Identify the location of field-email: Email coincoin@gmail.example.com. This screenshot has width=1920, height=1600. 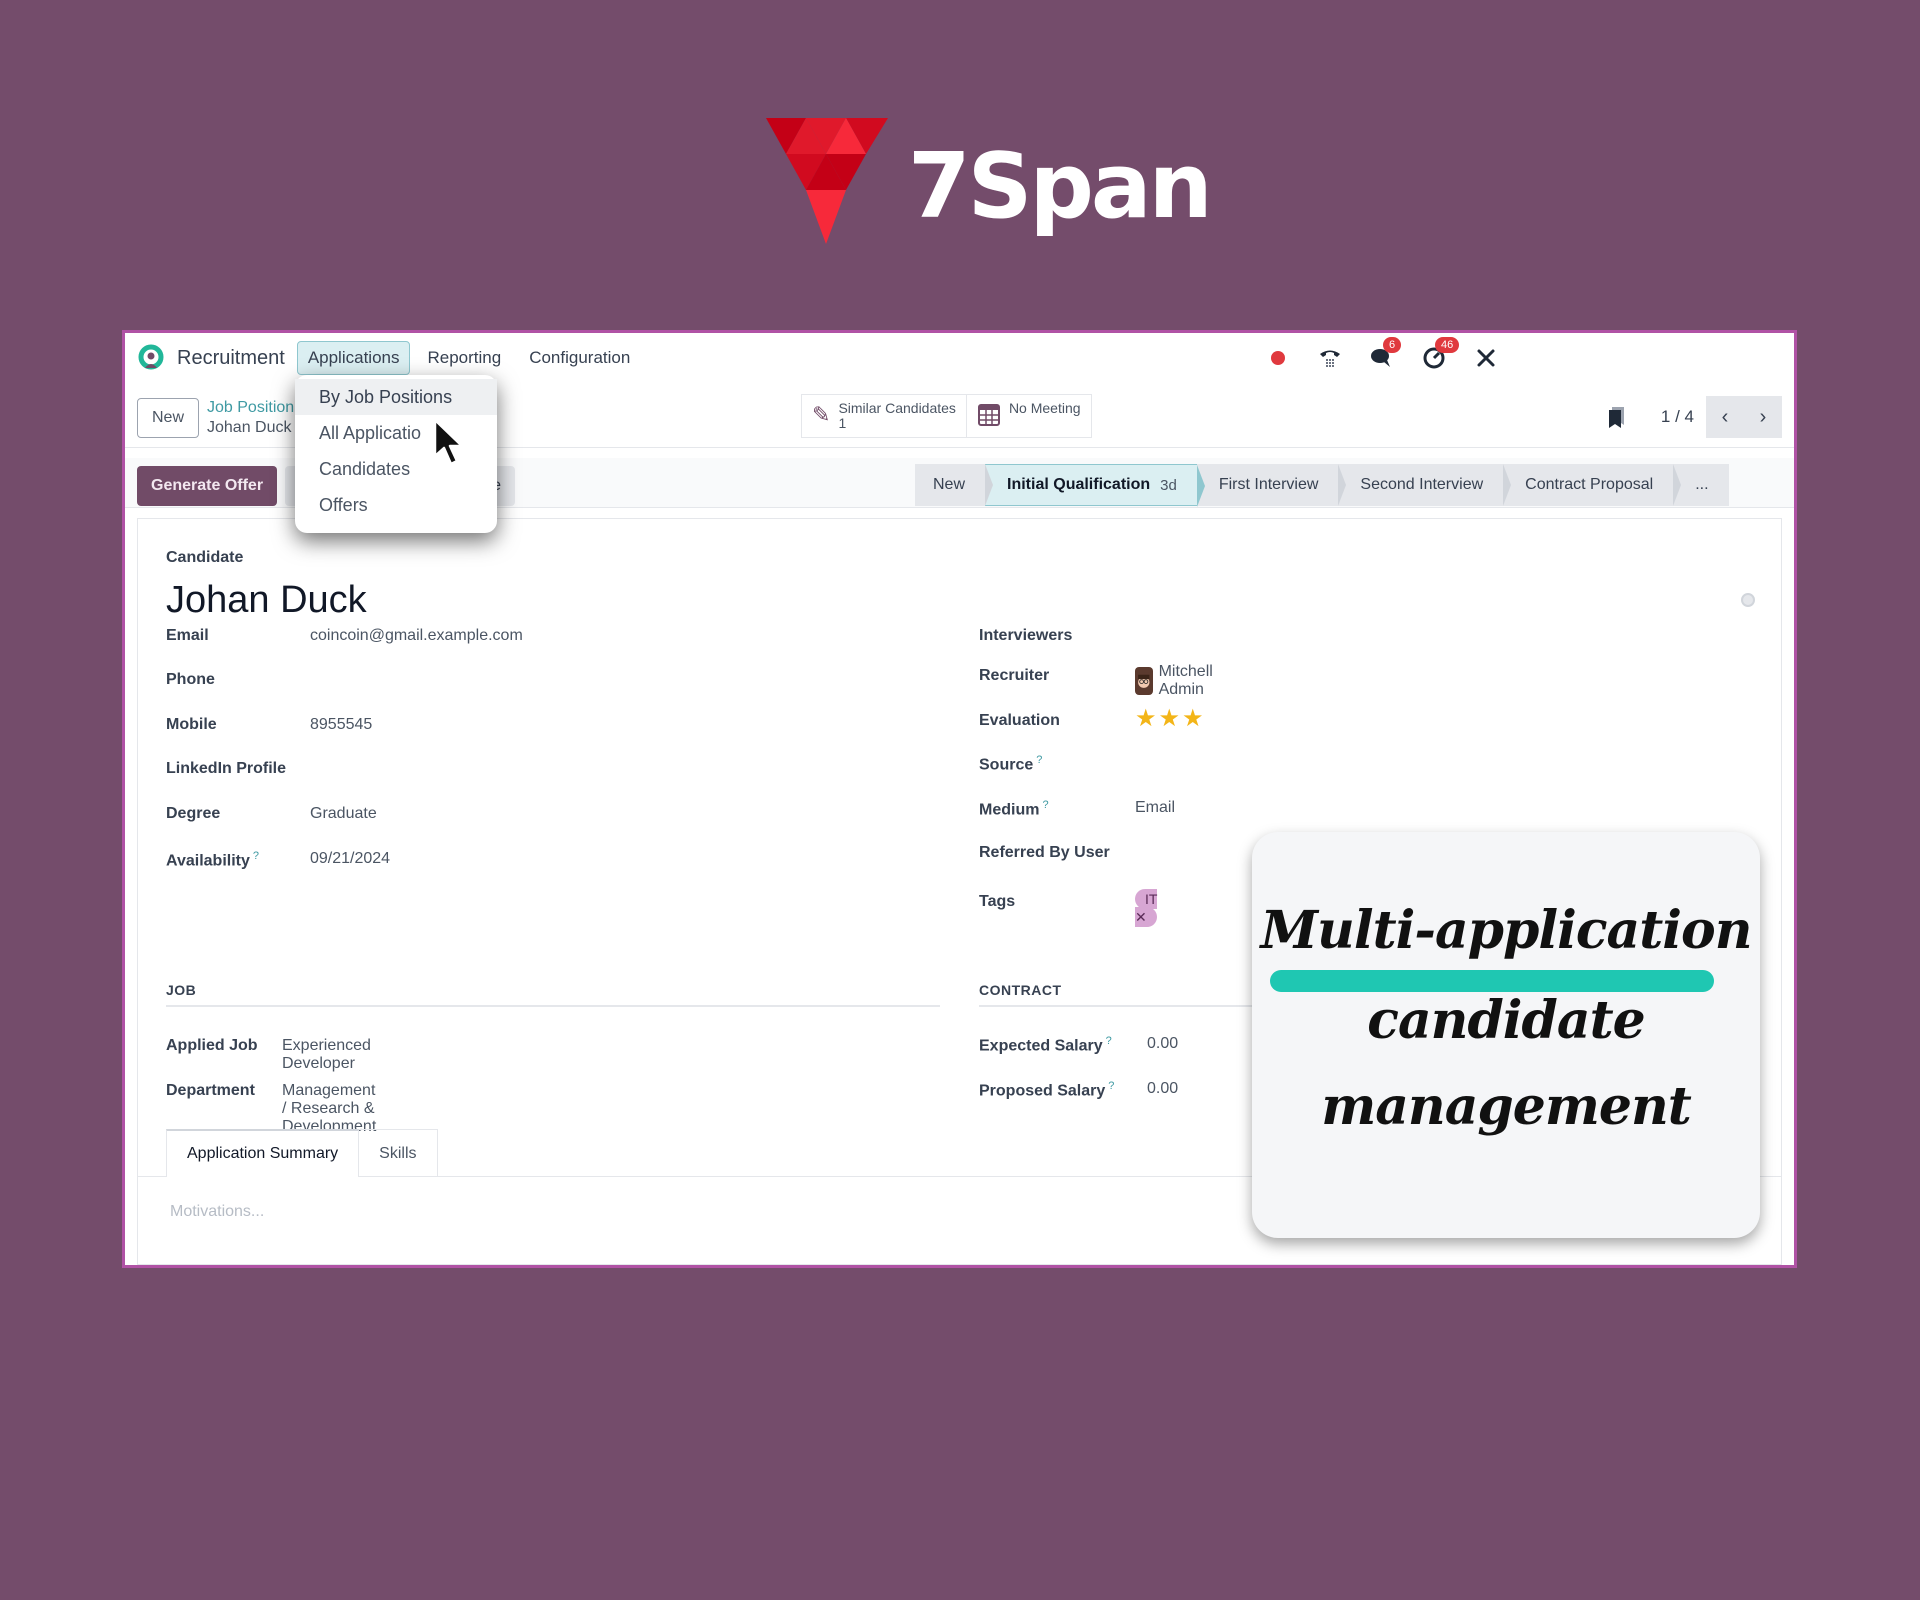
(344, 635).